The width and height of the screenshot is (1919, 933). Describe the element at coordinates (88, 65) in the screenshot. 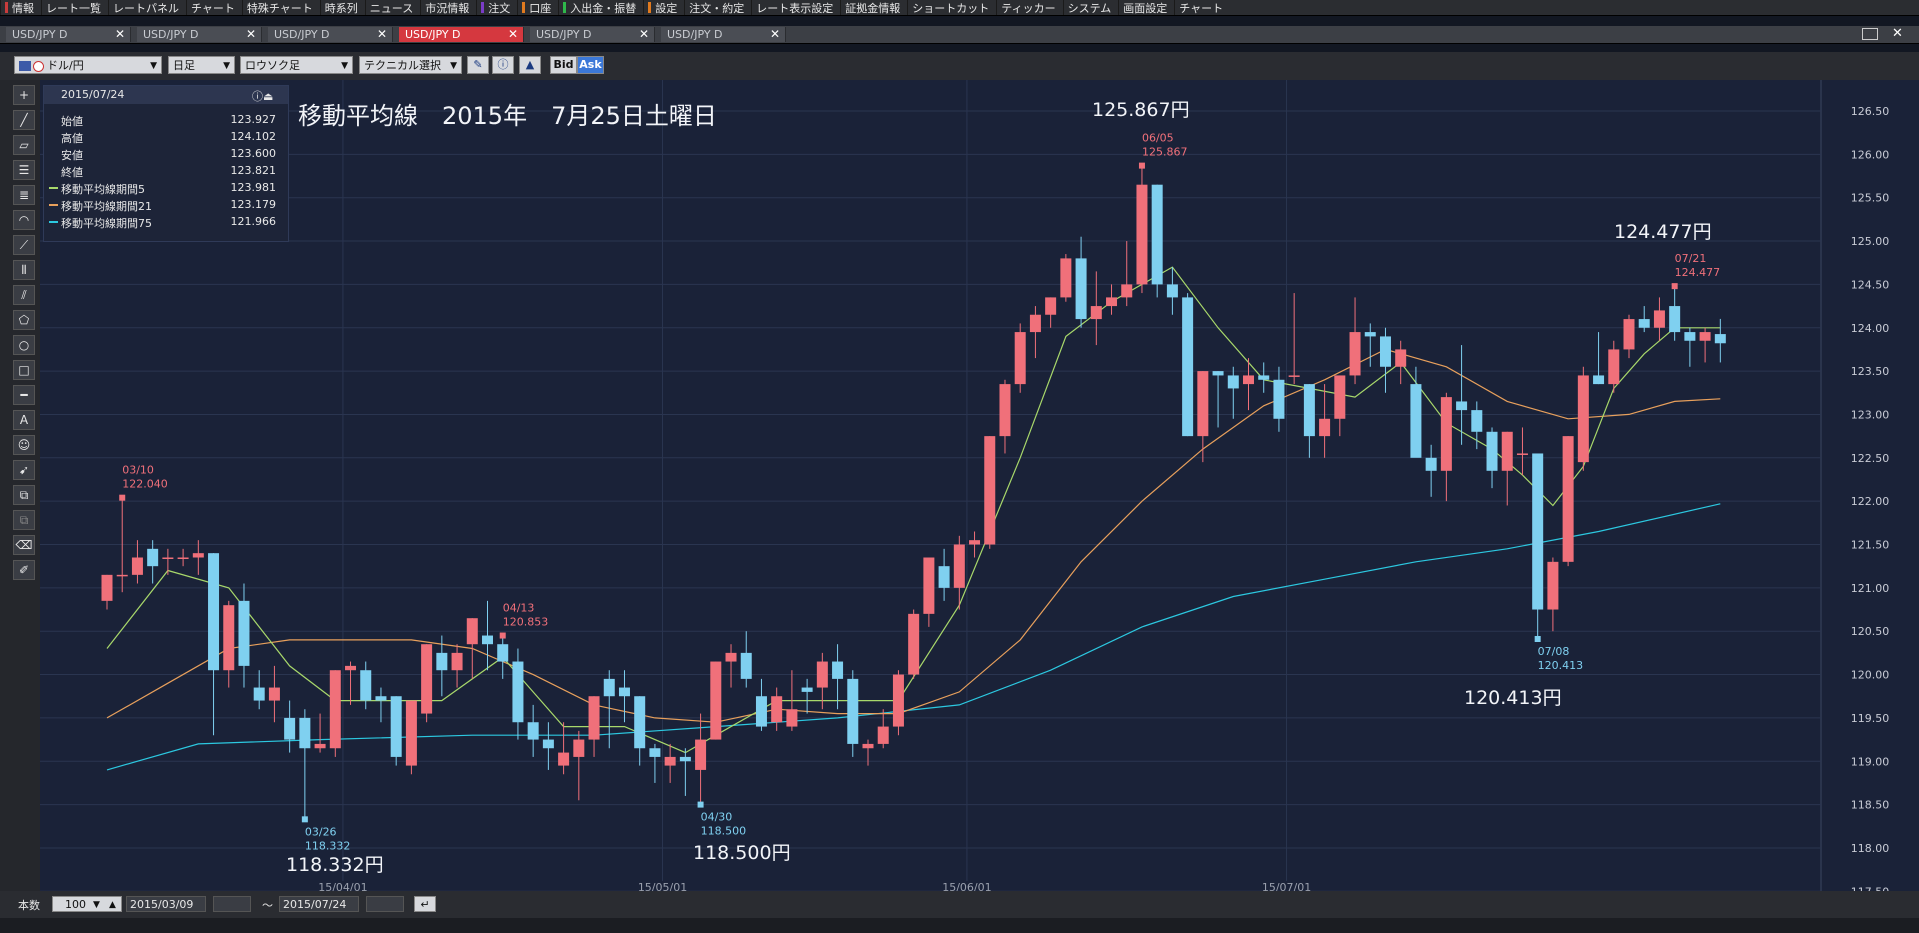

I see `currency-pair-select: ドル/円 ▼` at that location.